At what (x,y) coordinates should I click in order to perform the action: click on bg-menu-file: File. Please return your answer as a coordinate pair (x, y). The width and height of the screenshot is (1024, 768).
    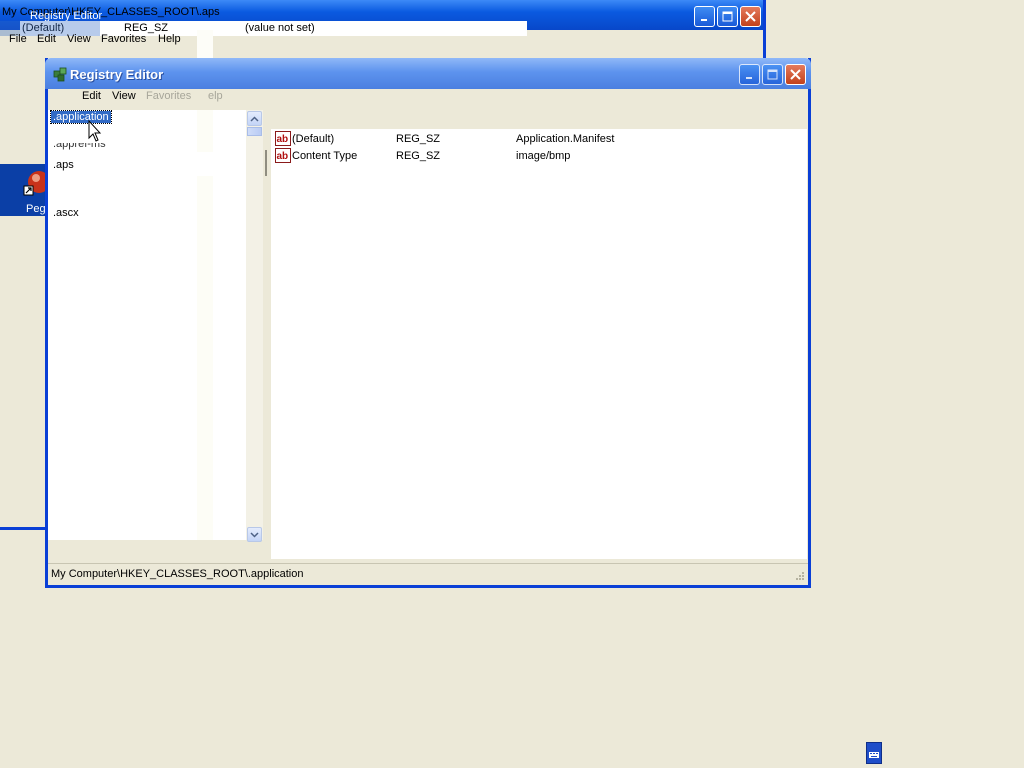
    Looking at the image, I should click on (18, 39).